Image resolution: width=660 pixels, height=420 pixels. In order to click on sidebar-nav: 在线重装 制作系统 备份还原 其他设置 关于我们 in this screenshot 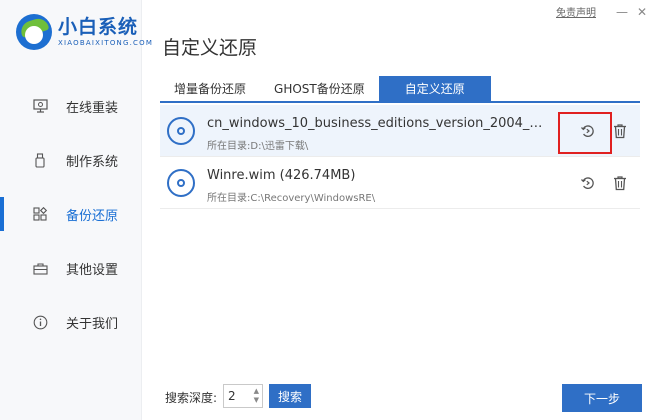, I will do `click(71, 214)`.